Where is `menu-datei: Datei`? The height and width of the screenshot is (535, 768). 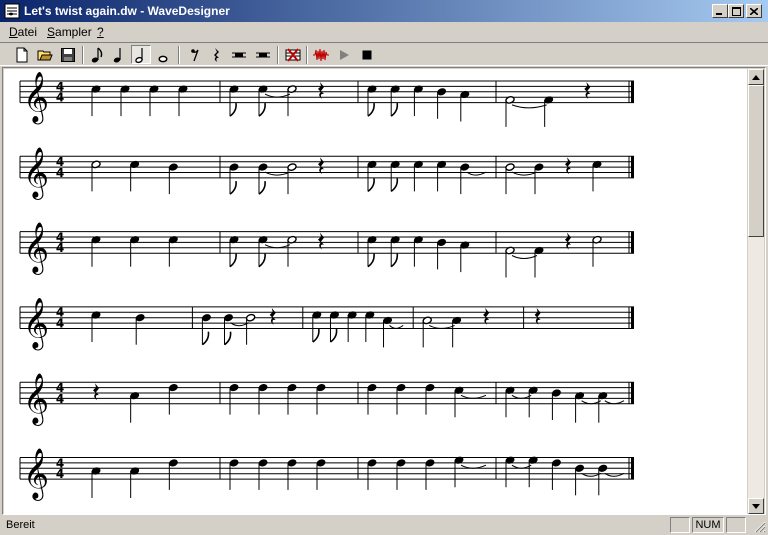
menu-datei: Datei is located at coordinates (23, 32).